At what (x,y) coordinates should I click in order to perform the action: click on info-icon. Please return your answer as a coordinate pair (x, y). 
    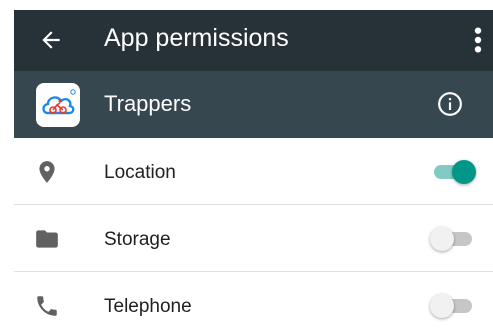
    Looking at the image, I should click on (450, 104).